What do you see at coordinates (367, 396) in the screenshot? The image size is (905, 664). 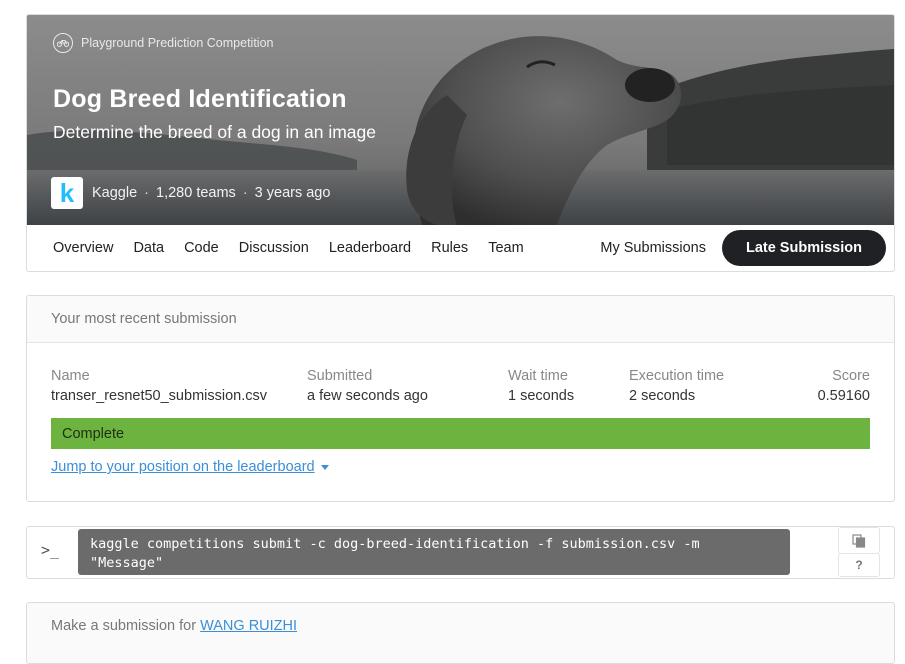 I see `submitted-value: a few seconds ago` at bounding box center [367, 396].